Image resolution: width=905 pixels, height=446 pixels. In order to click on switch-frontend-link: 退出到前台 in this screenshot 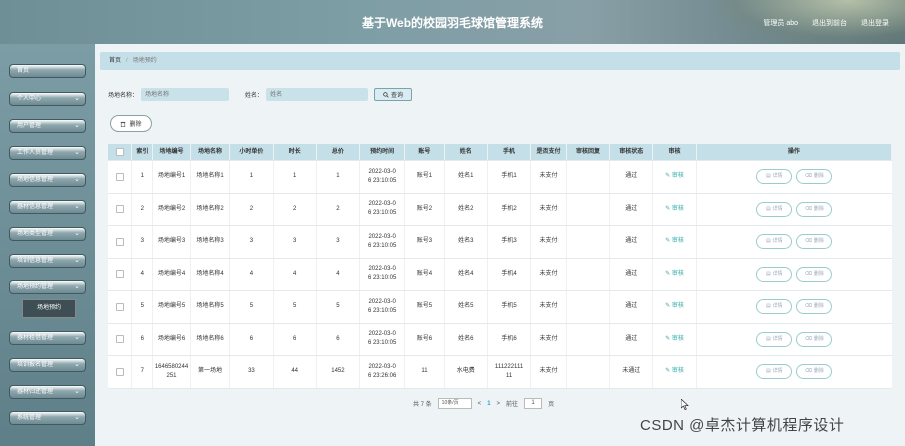, I will do `click(829, 23)`.